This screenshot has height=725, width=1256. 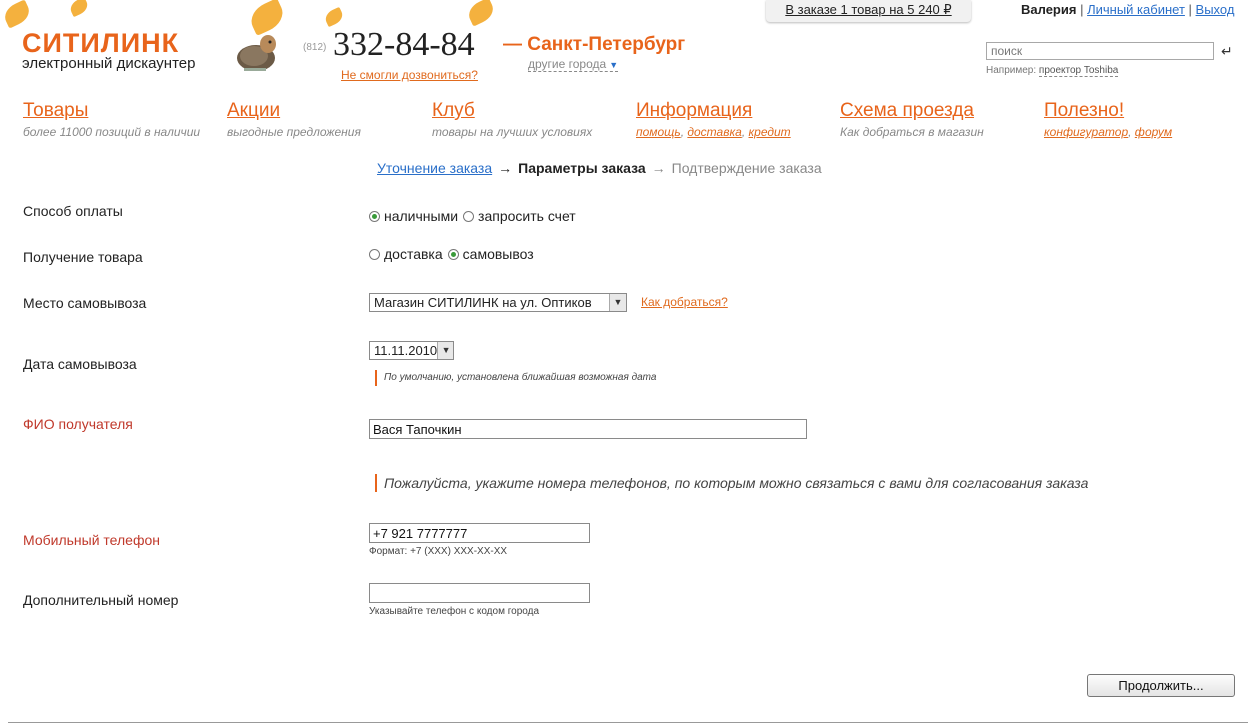 I want to click on receive-delivery-label: доставка, so click(x=413, y=254).